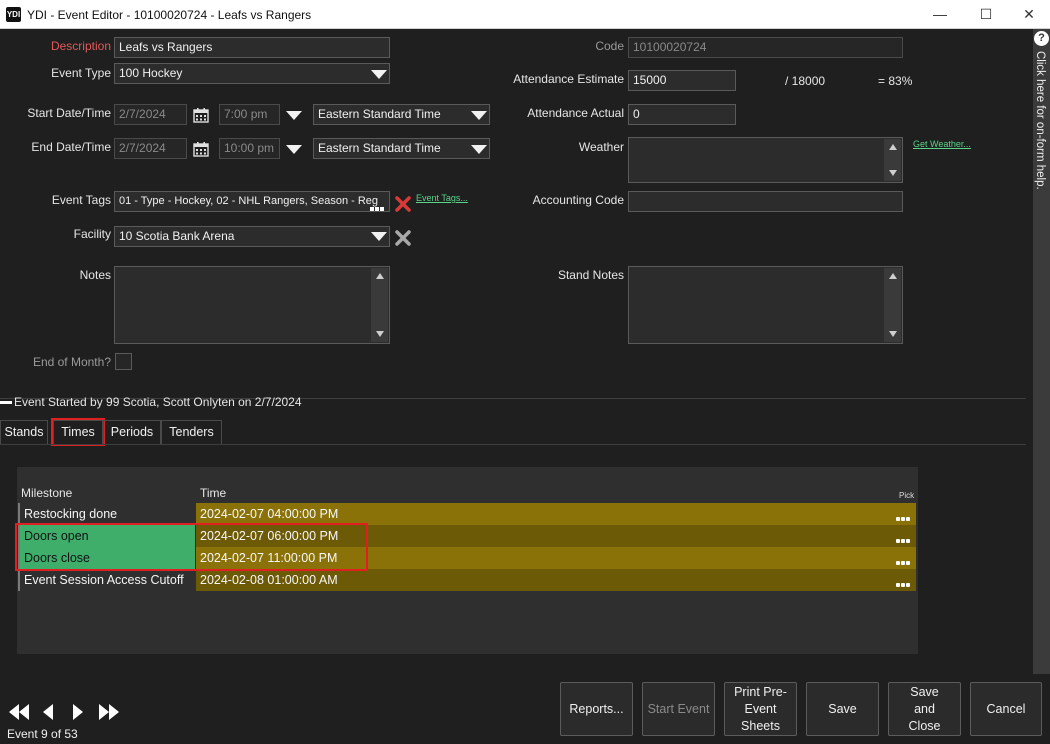  I want to click on milestone-column-header: Milestone, so click(46, 493).